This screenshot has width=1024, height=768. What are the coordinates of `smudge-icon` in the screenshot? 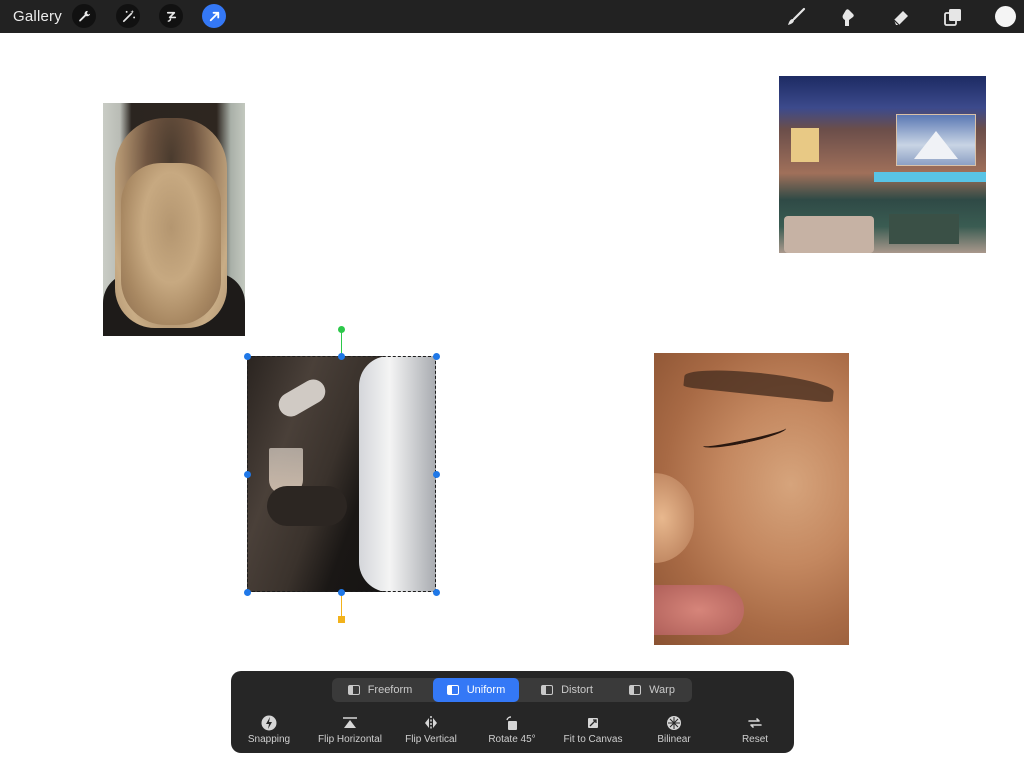 It's located at (848, 17).